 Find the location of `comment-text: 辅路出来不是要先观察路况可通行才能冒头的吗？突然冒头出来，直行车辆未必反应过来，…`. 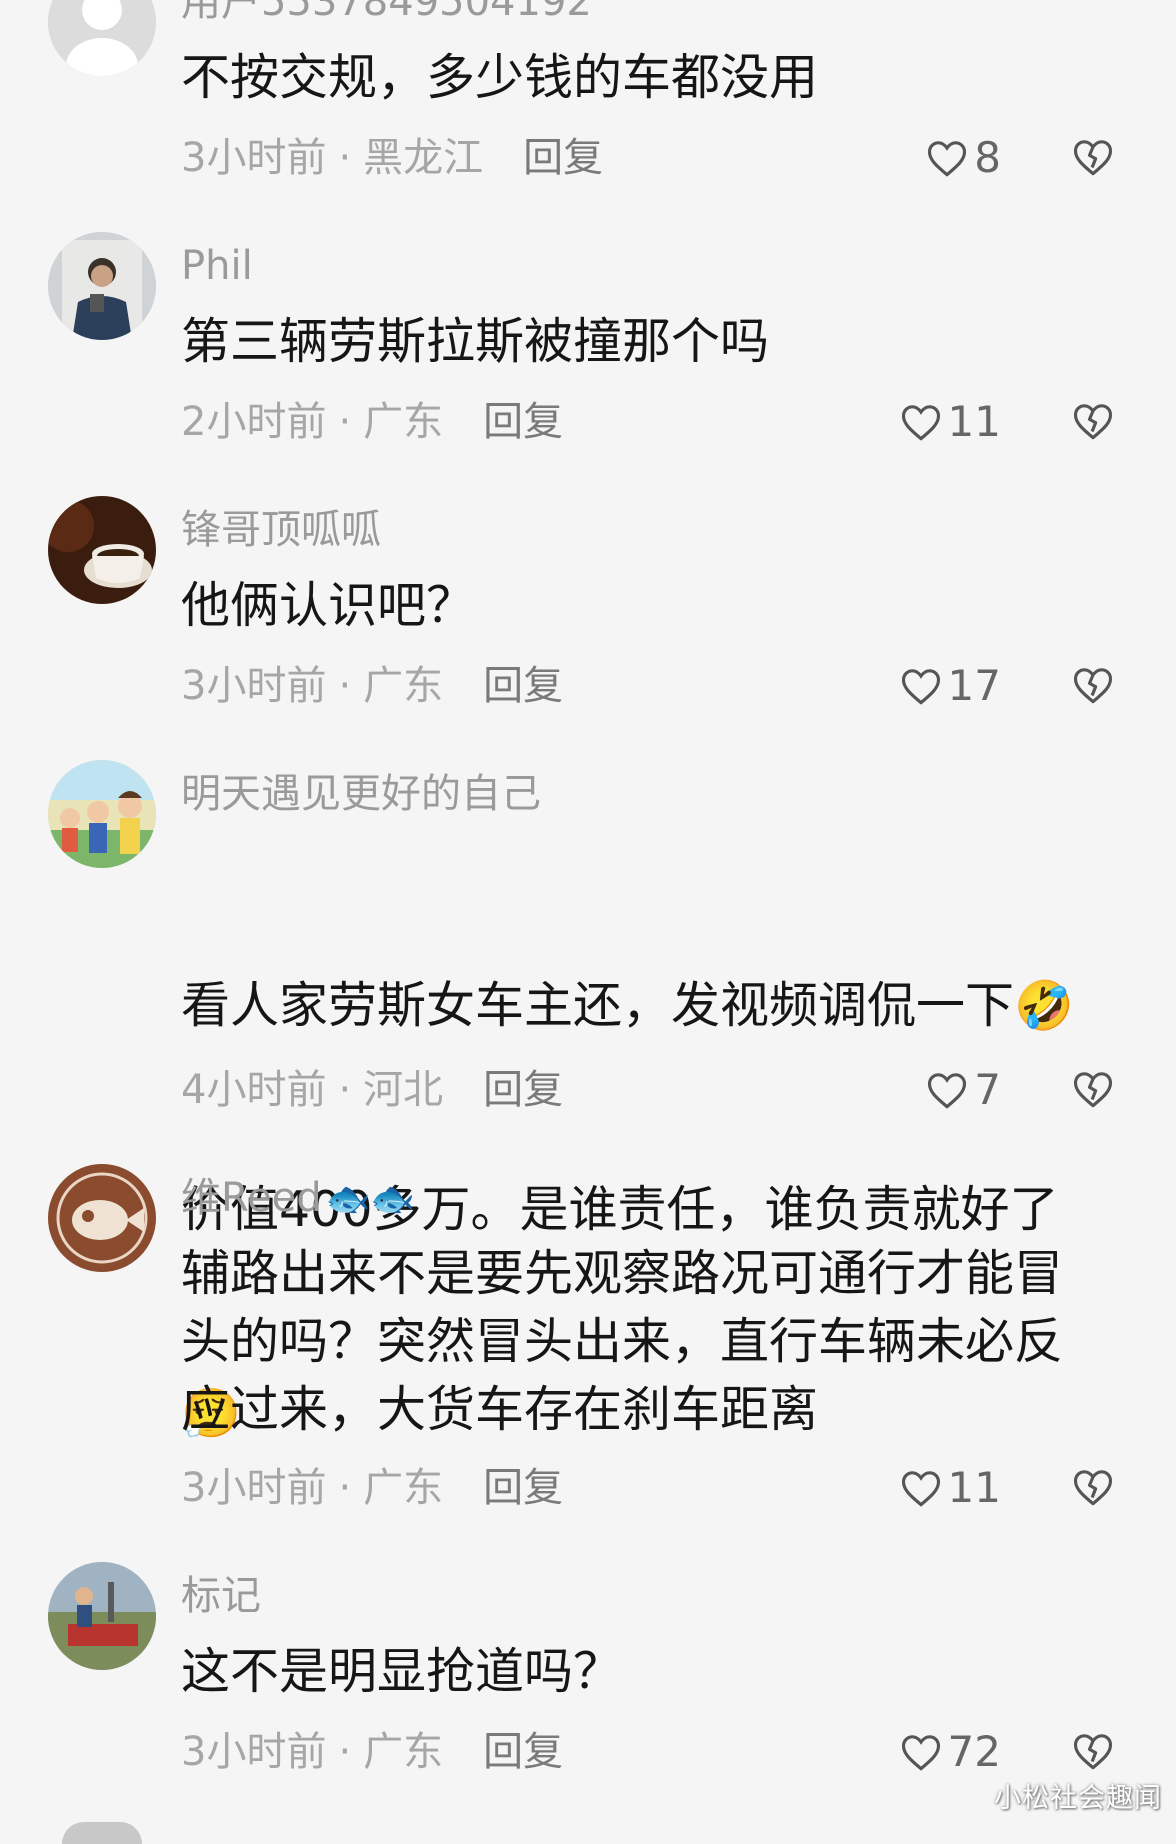

comment-text: 辅路出来不是要先观察路况可通行才能冒头的吗？突然冒头出来，直行车辆未必反应过来，… is located at coordinates (622, 1341).